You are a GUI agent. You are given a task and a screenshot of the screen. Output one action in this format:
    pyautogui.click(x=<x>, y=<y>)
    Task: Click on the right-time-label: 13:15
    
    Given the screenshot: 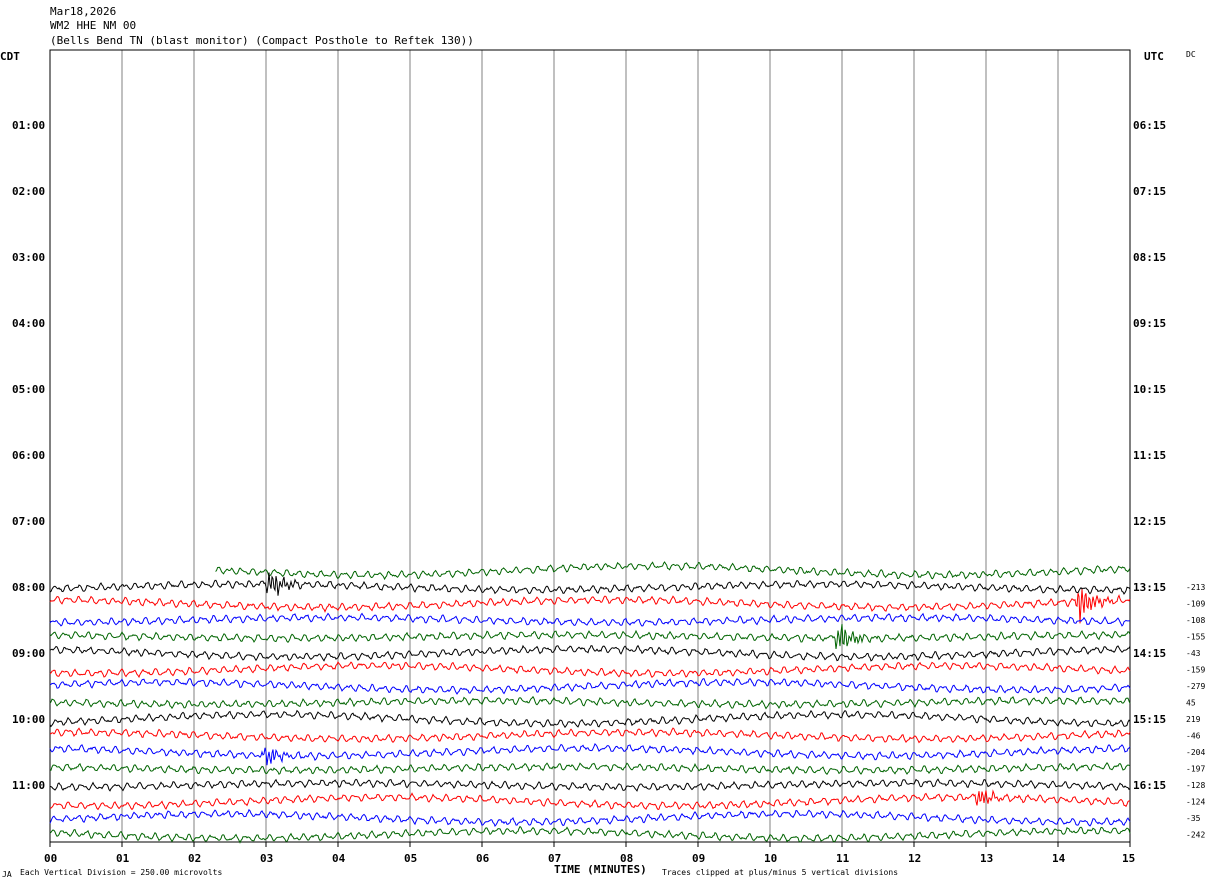 What is the action you would take?
    pyautogui.click(x=1149, y=587)
    